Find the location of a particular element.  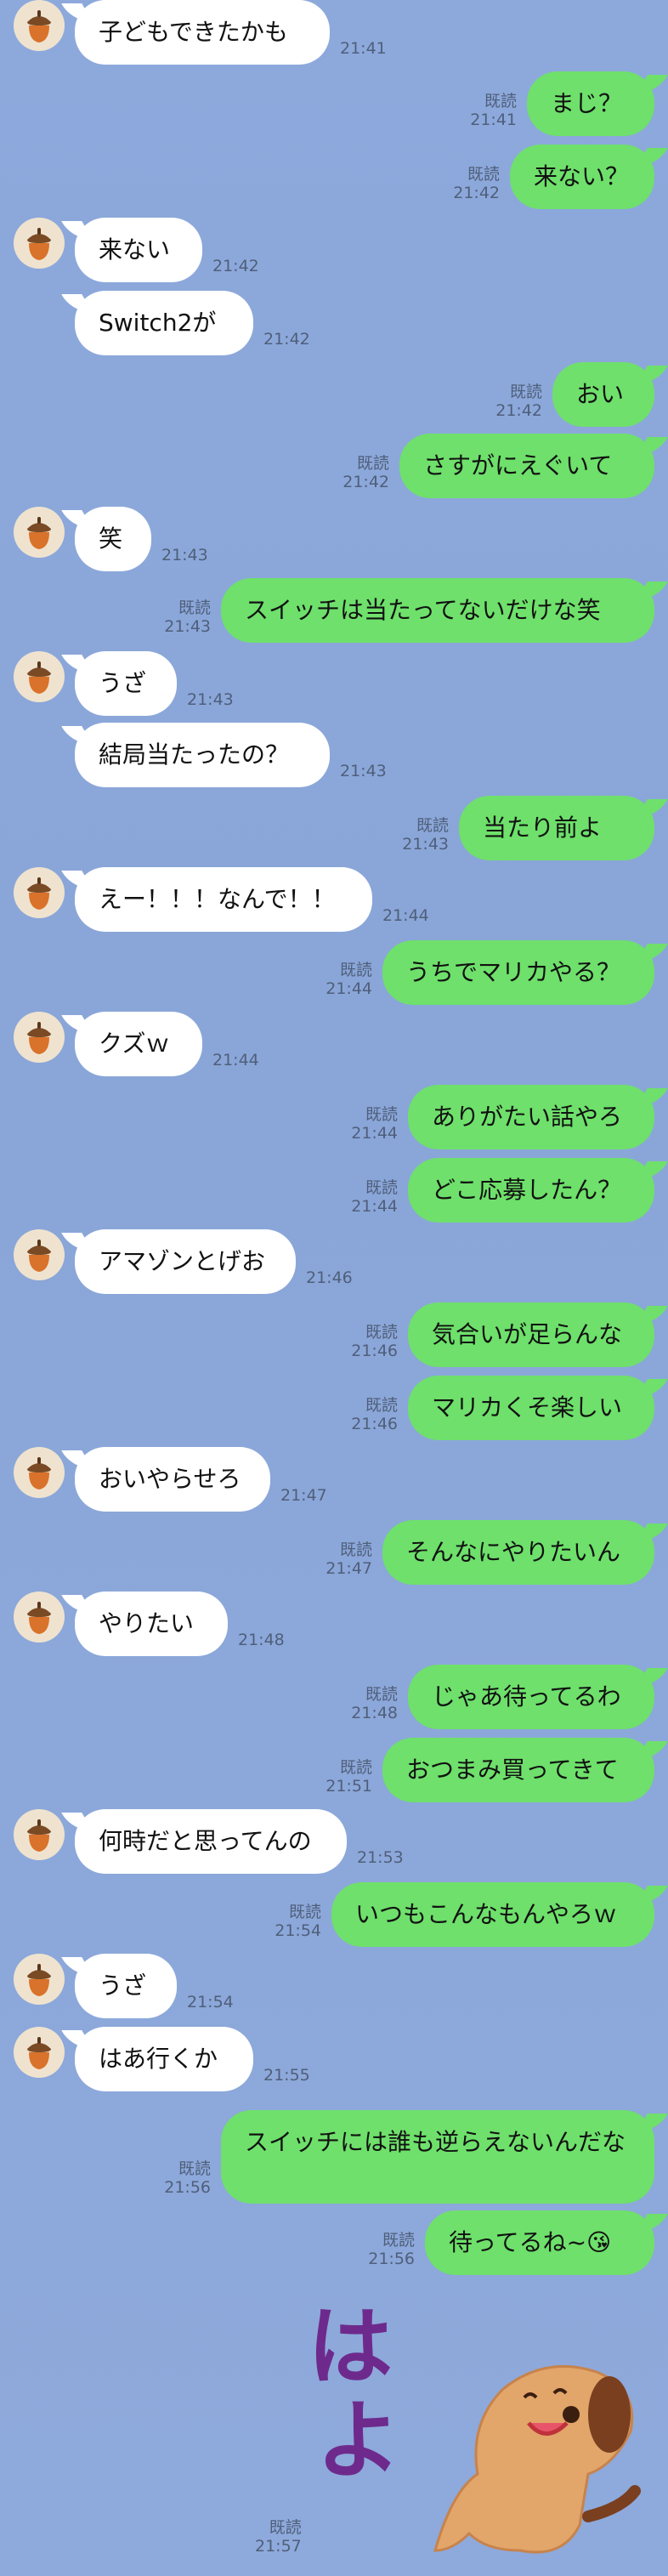

incoming-message-bubble: 何時だと思ってんの is located at coordinates (211, 1842).